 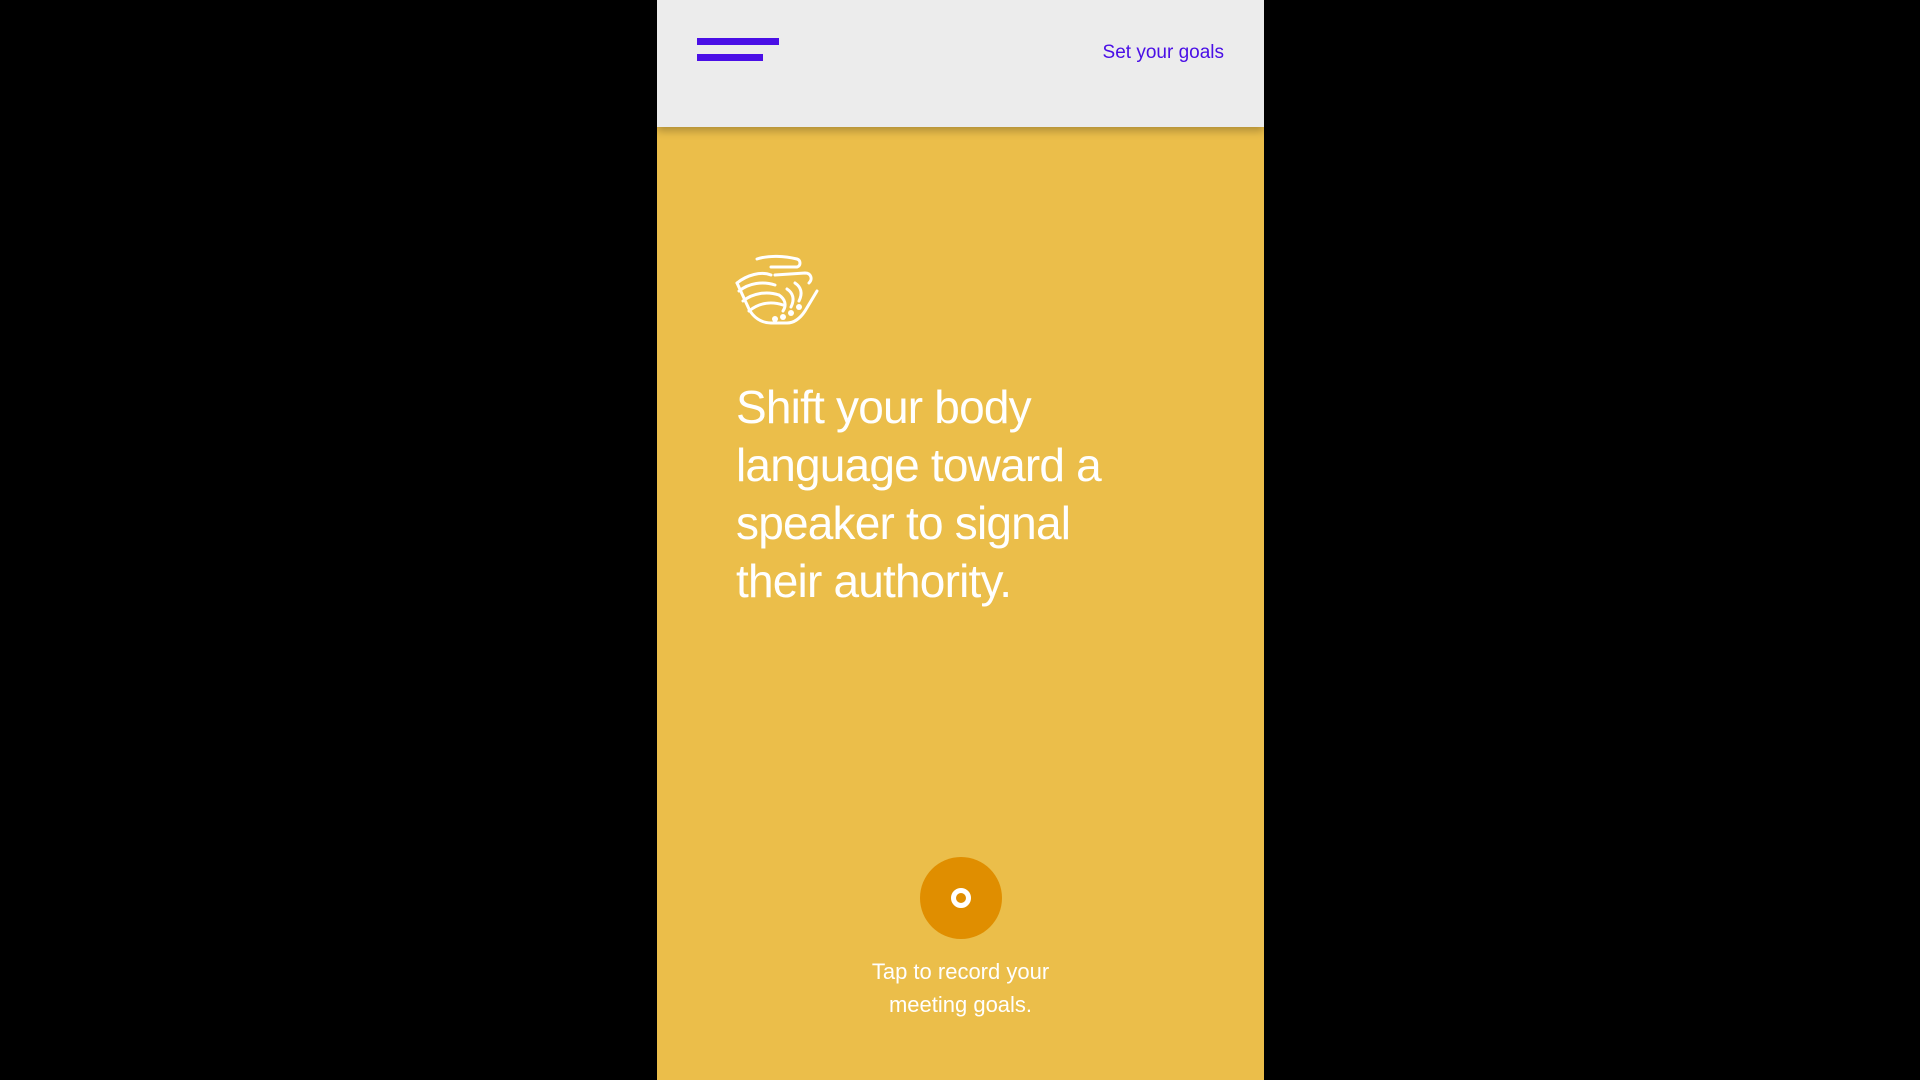 I want to click on menu-line-top, so click(x=738, y=41).